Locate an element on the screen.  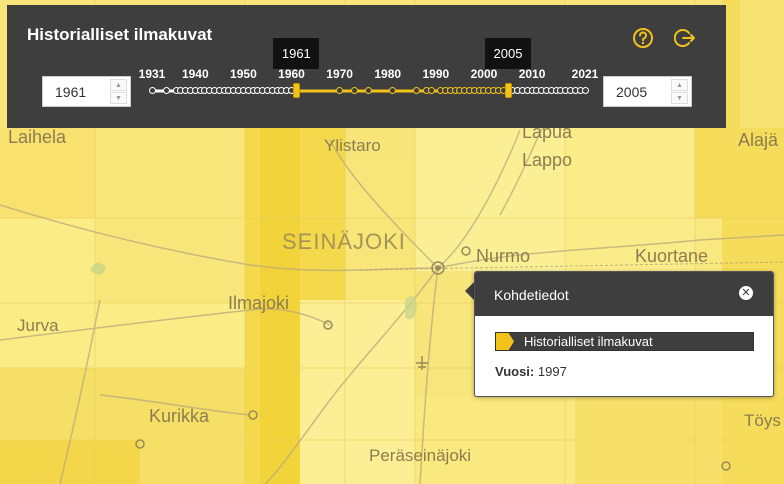
start-year-tooltip: 1961 is located at coordinates (296, 53).